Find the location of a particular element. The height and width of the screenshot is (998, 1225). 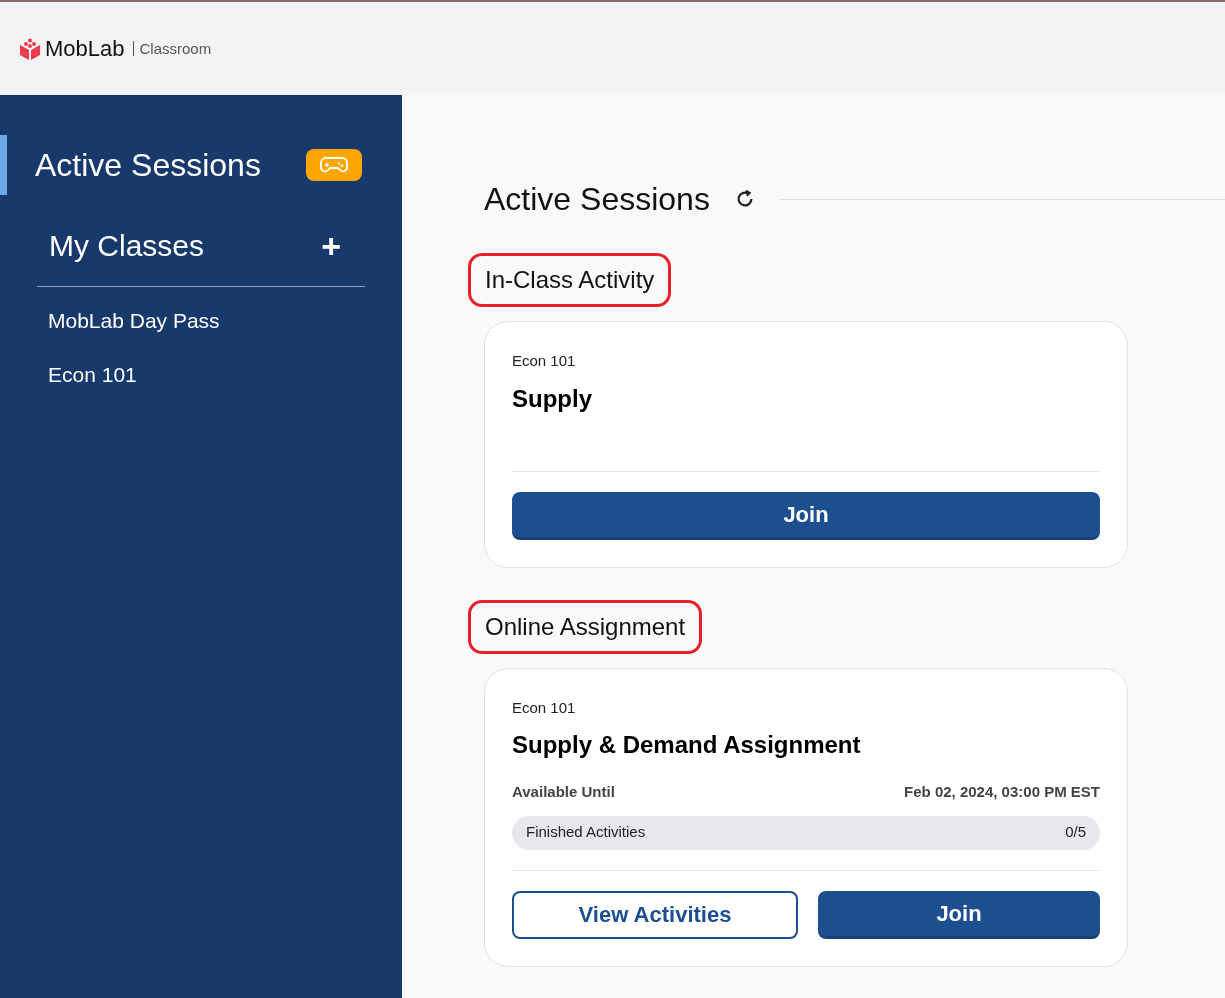

gamepad-icon is located at coordinates (334, 165).